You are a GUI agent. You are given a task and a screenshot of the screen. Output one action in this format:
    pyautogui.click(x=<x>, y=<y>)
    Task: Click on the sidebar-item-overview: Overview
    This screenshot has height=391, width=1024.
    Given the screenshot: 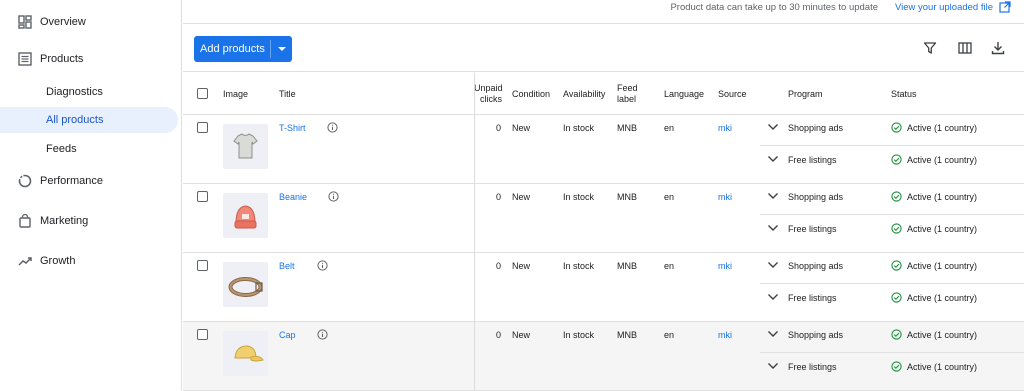 What is the action you would take?
    pyautogui.click(x=91, y=22)
    